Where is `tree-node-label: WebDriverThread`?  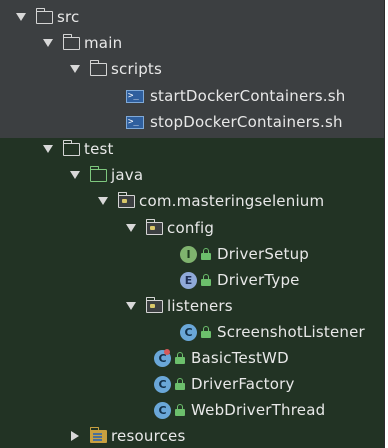 tree-node-label: WebDriverThread is located at coordinates (258, 410).